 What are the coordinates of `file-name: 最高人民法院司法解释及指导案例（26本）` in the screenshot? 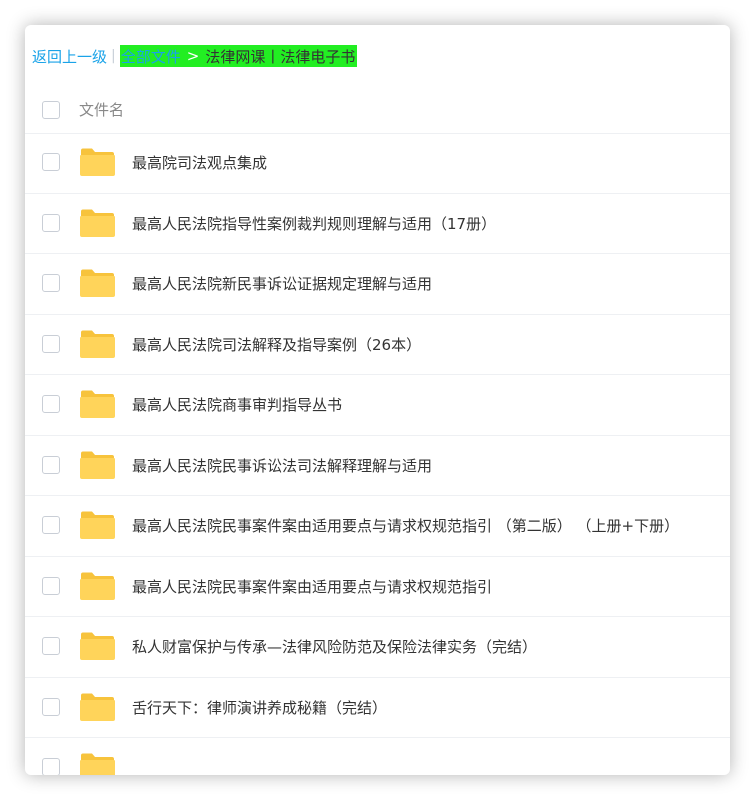 It's located at (276, 344).